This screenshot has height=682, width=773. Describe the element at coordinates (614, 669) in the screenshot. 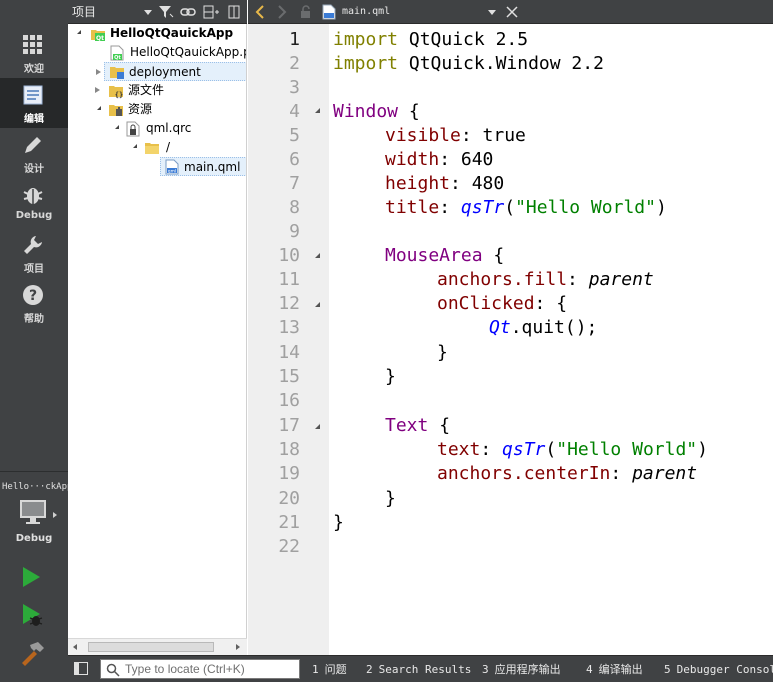

I see `output-tab-compile-output: 4 编译输出` at that location.